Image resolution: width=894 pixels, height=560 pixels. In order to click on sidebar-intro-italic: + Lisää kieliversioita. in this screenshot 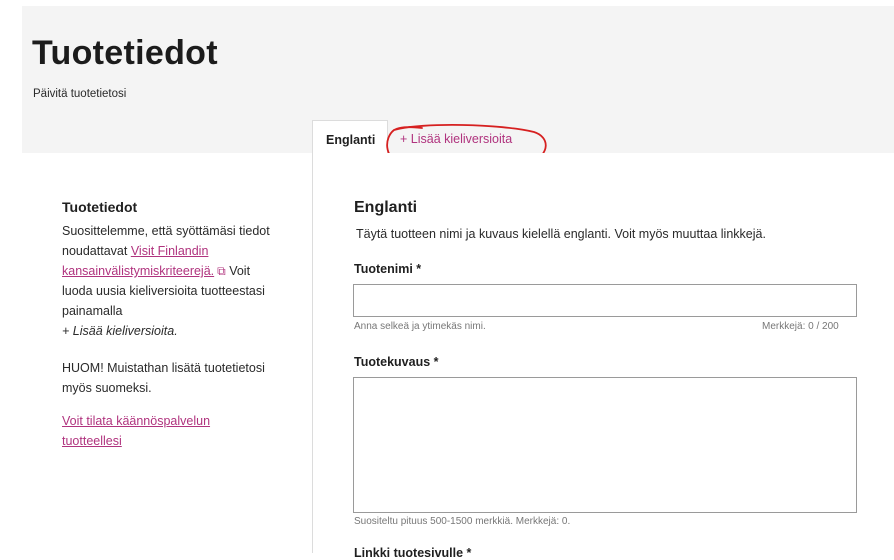, I will do `click(120, 331)`.